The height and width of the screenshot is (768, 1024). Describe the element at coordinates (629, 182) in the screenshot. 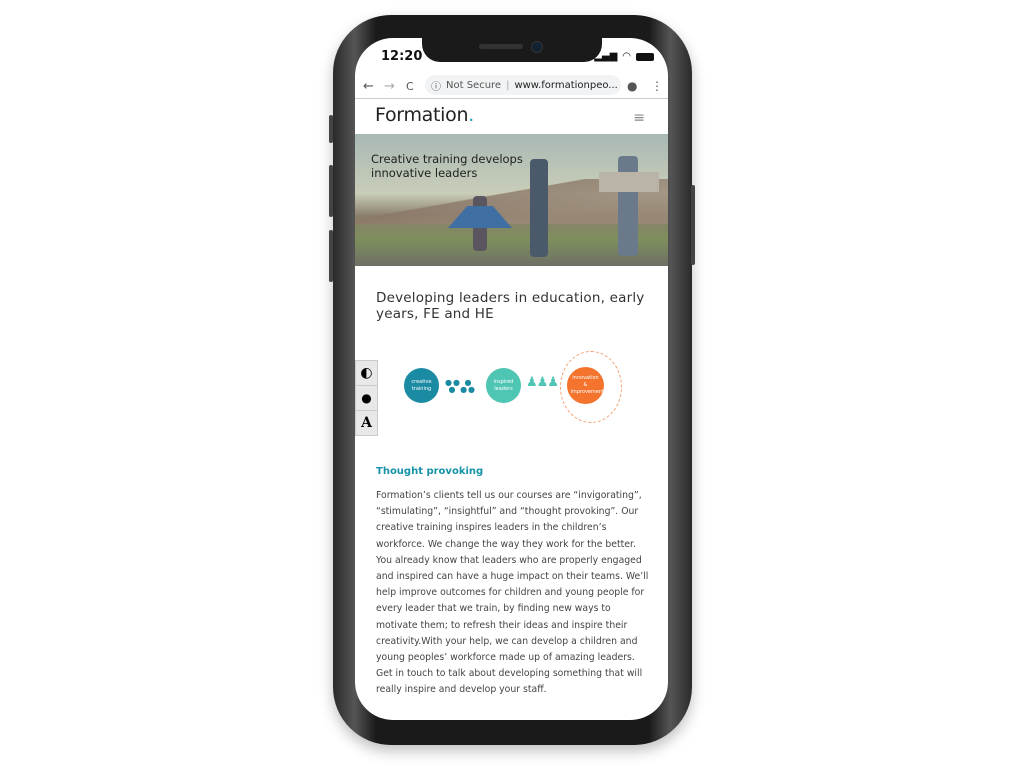

I see `wing` at that location.